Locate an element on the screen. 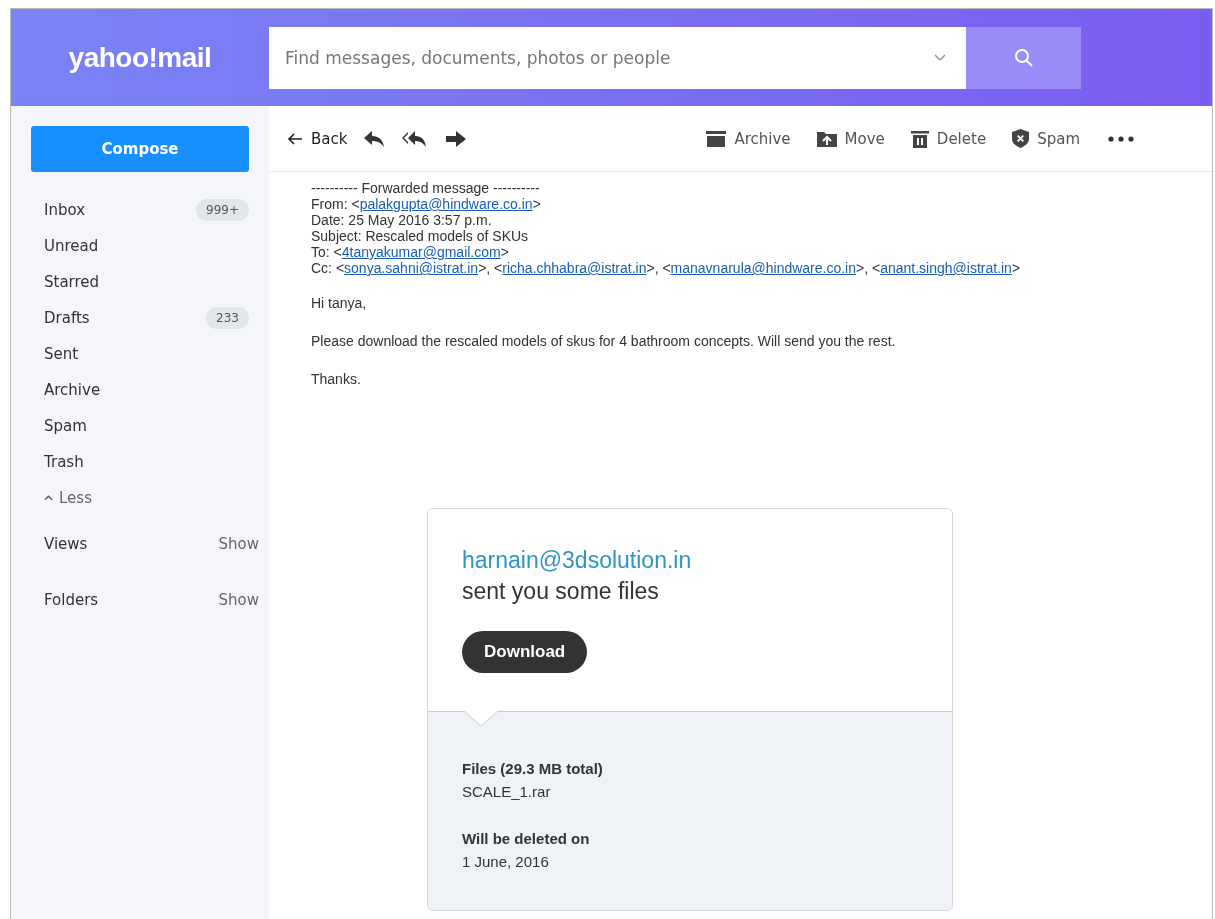 The height and width of the screenshot is (919, 1215). folder-label: Unread is located at coordinates (71, 246).